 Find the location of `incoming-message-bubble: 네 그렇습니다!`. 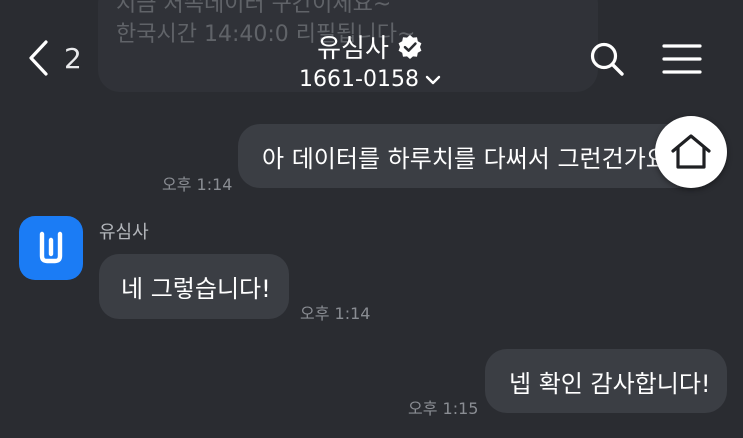

incoming-message-bubble: 네 그렇습니다! is located at coordinates (194, 286).